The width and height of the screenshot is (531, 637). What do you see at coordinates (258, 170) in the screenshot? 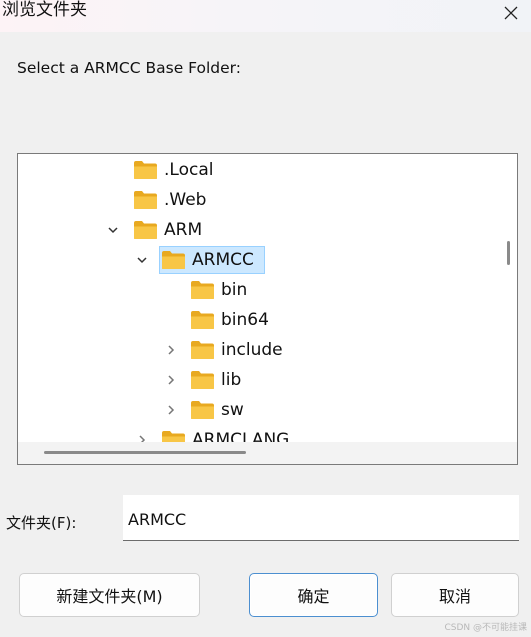
I see `tree-item: .Local` at bounding box center [258, 170].